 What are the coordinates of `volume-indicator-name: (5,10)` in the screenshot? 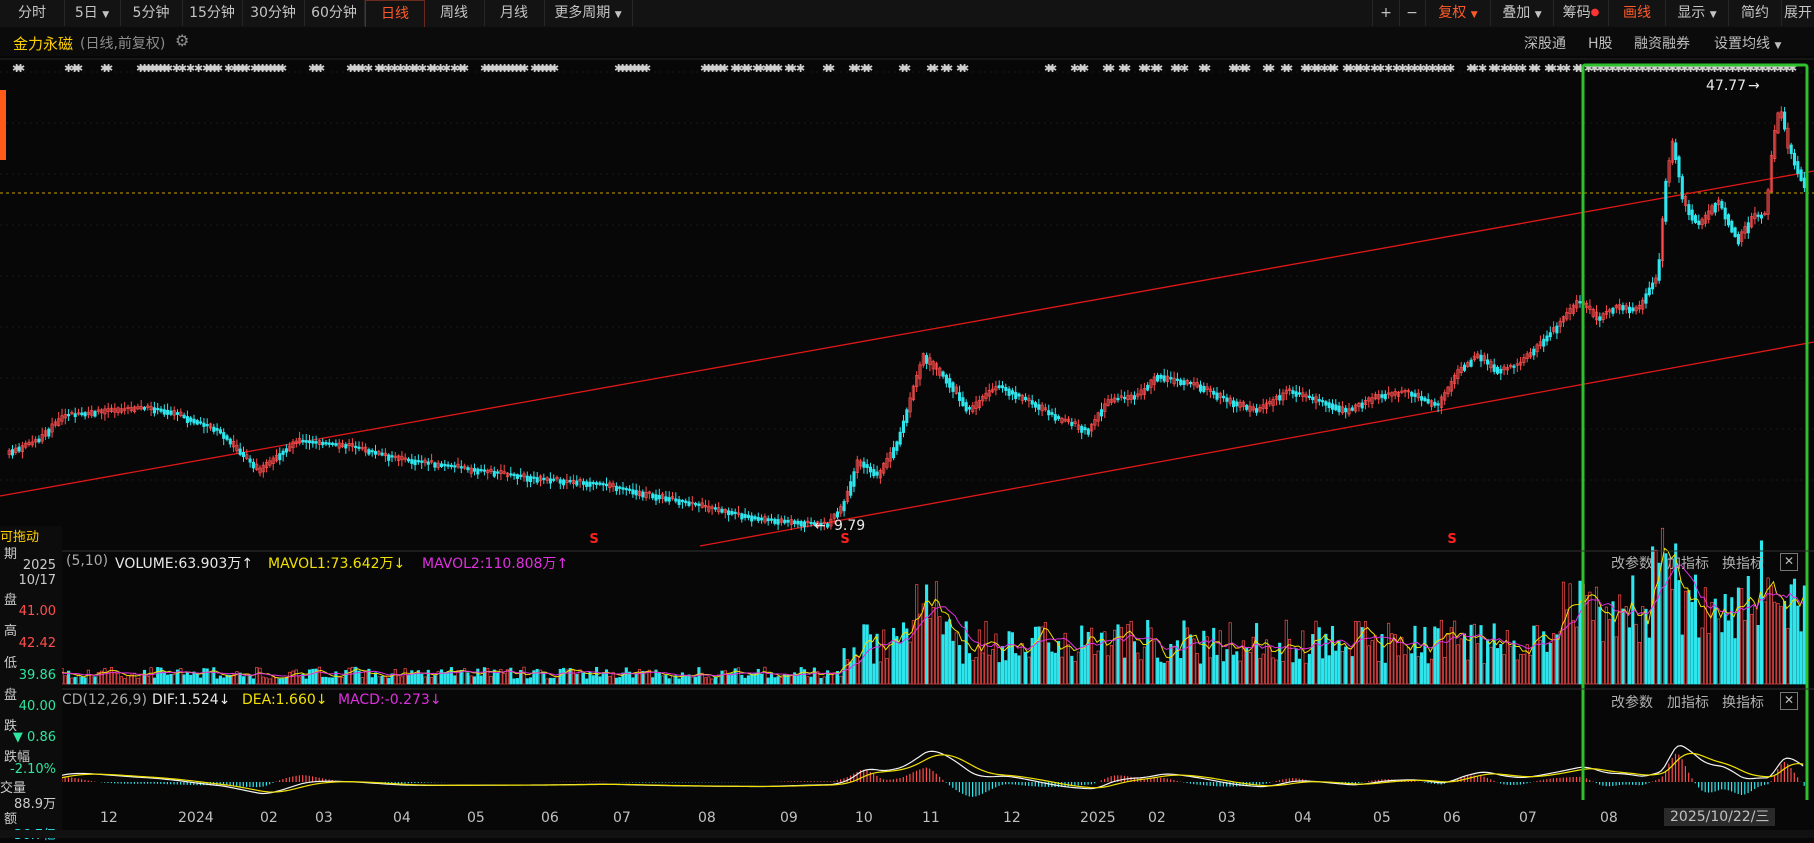 It's located at (87, 561).